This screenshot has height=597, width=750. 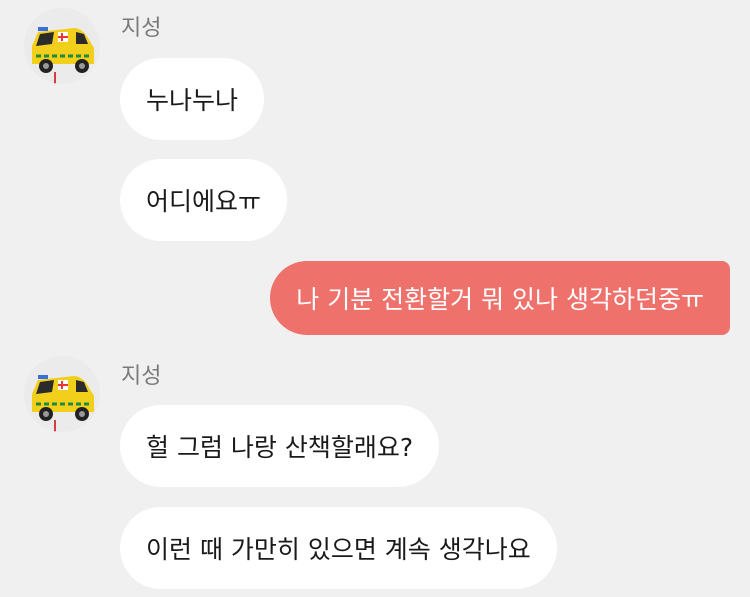 I want to click on outgoing-message-bubble: 나 기분 전환할거 뭐 있나 생각하던중ㅠ, so click(x=500, y=298).